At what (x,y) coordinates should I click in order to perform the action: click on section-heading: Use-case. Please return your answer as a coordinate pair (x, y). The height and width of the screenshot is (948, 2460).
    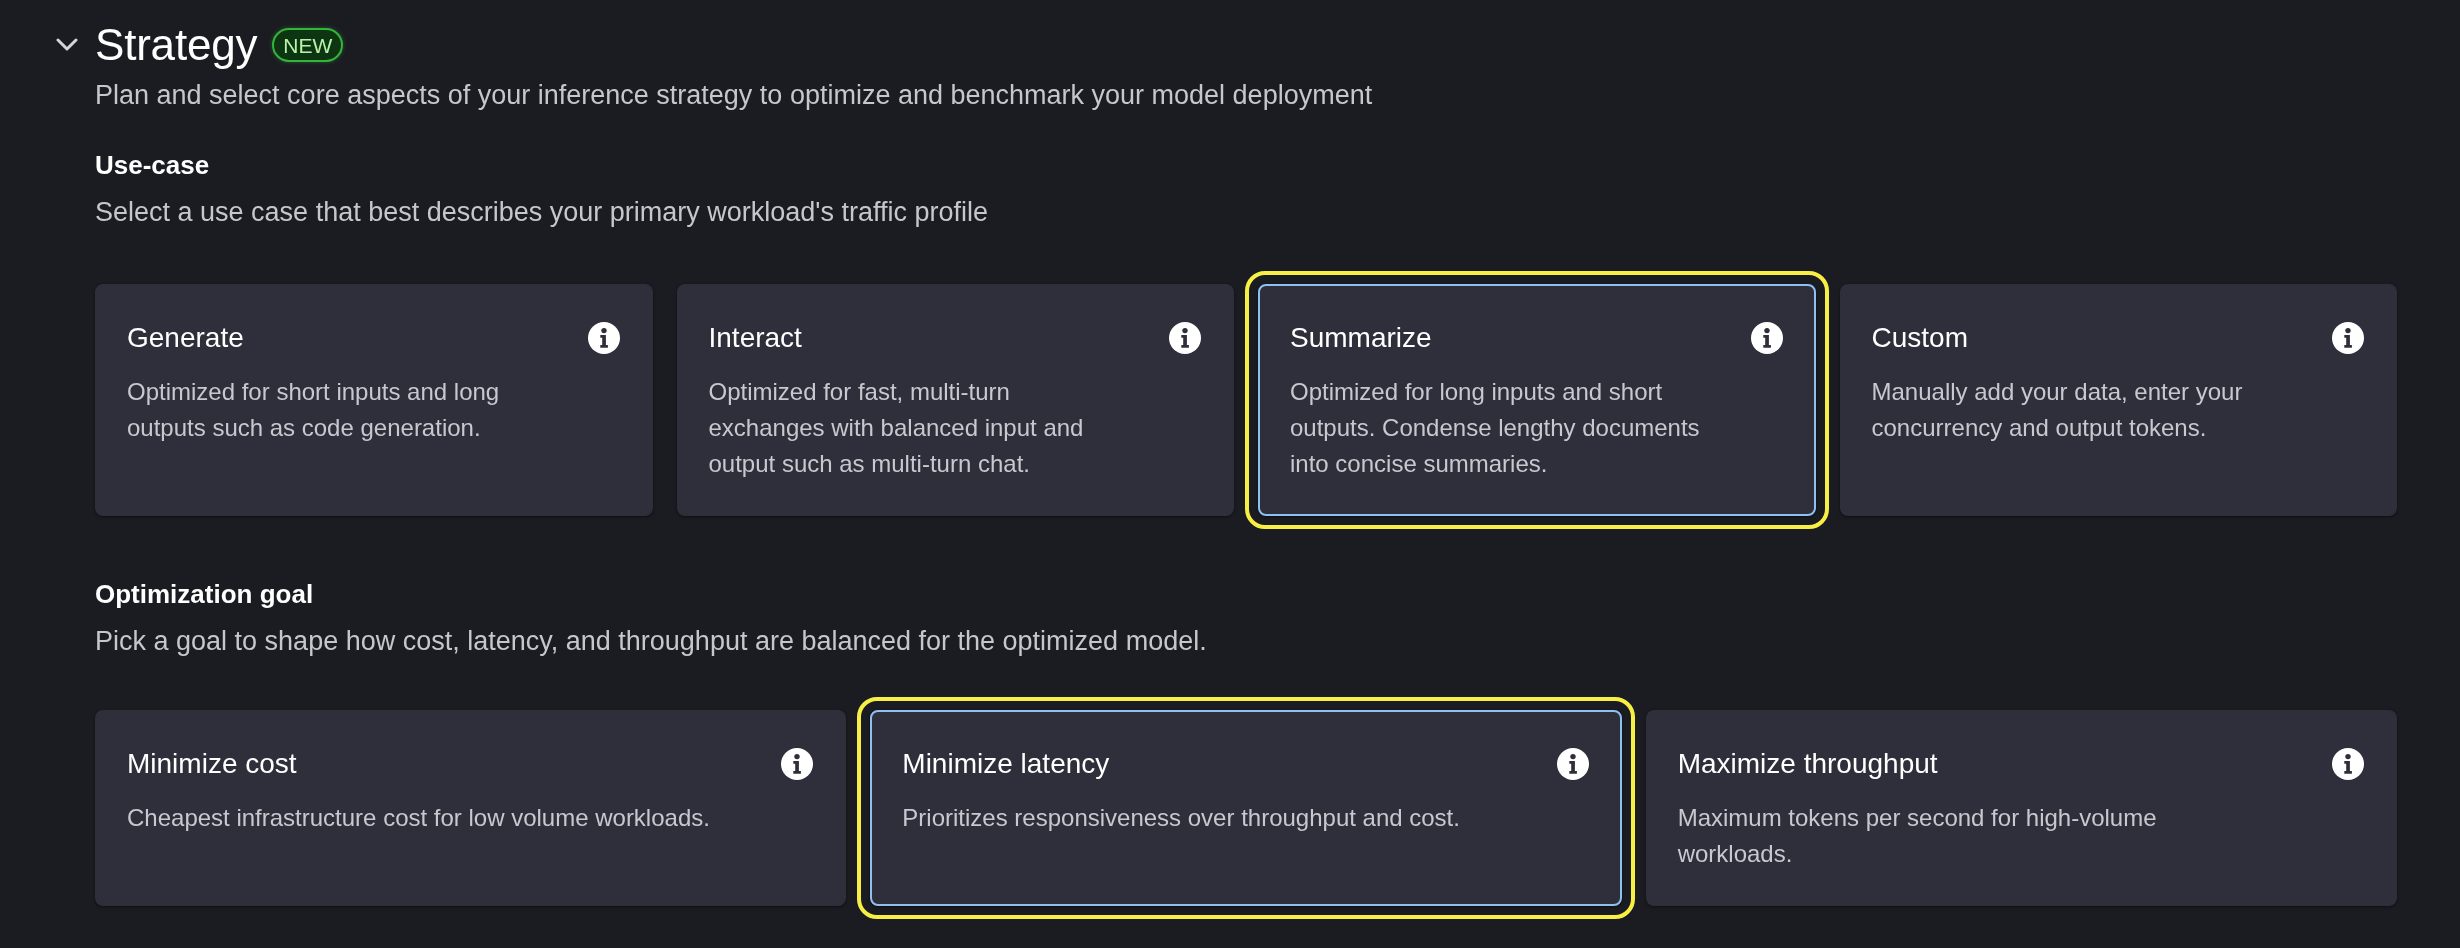
    Looking at the image, I should click on (153, 165).